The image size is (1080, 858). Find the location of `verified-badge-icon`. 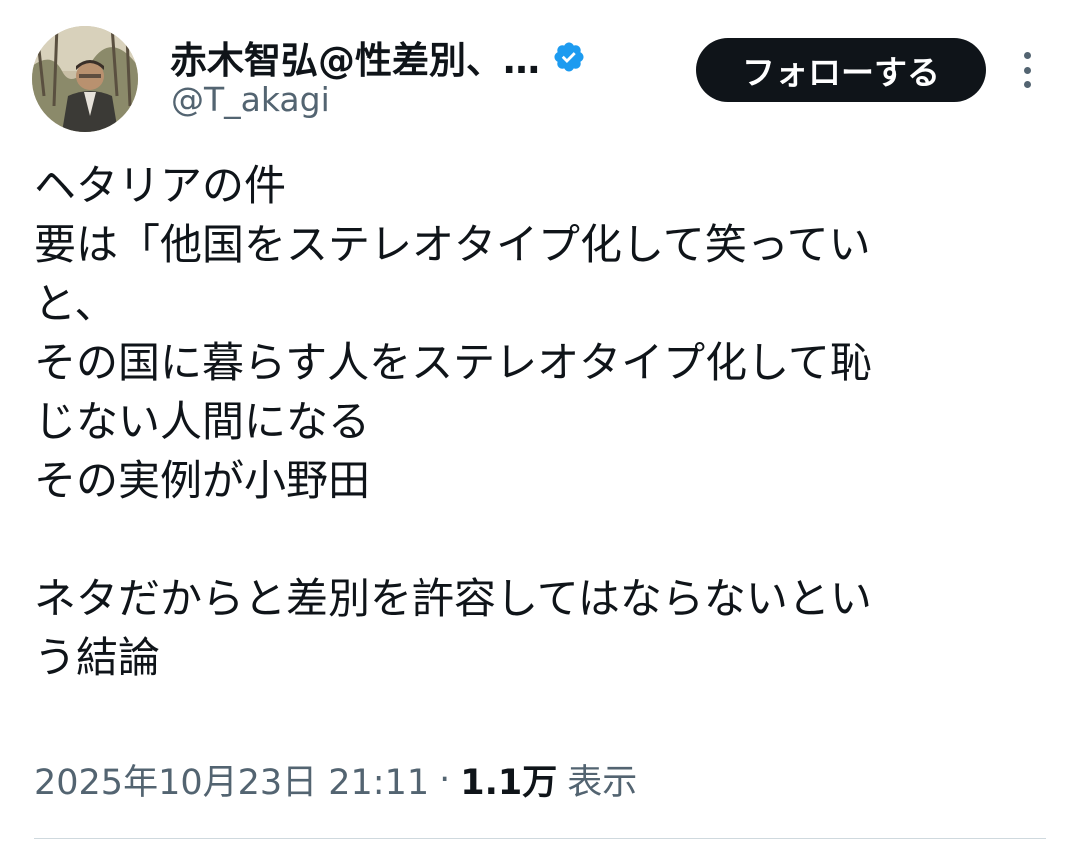

verified-badge-icon is located at coordinates (569, 57).